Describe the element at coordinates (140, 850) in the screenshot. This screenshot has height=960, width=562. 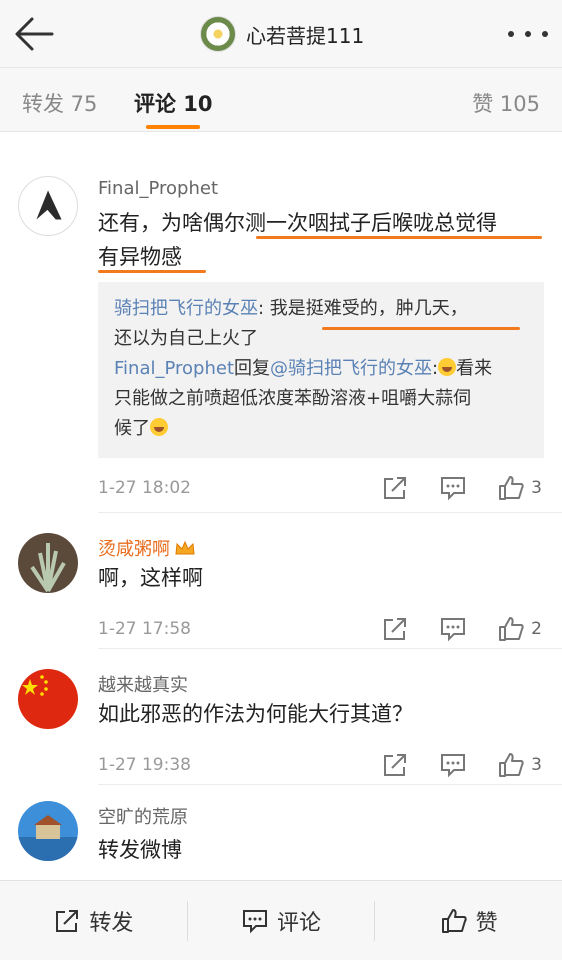
I see `comment-text: 转发微博` at that location.